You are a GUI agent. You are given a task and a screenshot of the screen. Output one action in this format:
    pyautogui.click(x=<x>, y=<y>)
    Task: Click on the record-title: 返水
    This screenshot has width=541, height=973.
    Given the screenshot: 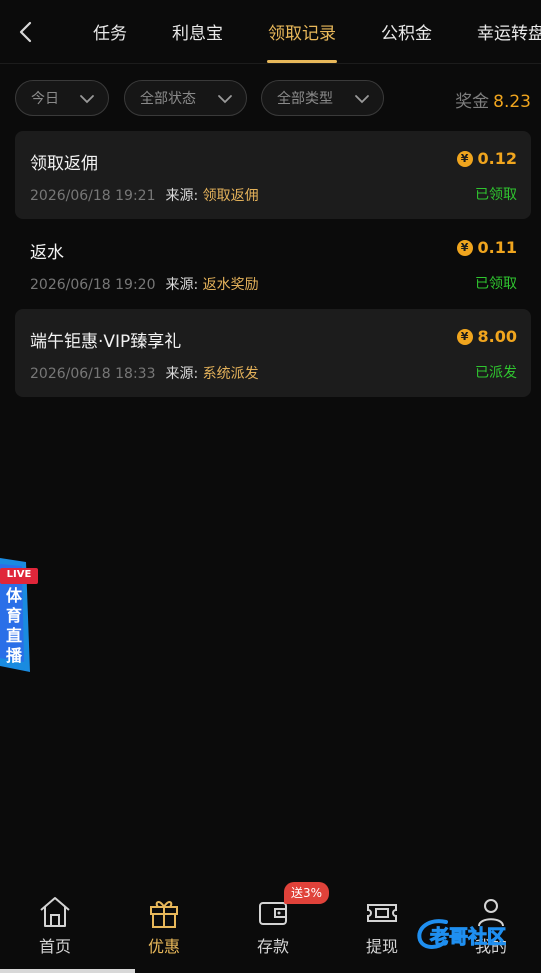 What is the action you would take?
    pyautogui.click(x=47, y=253)
    